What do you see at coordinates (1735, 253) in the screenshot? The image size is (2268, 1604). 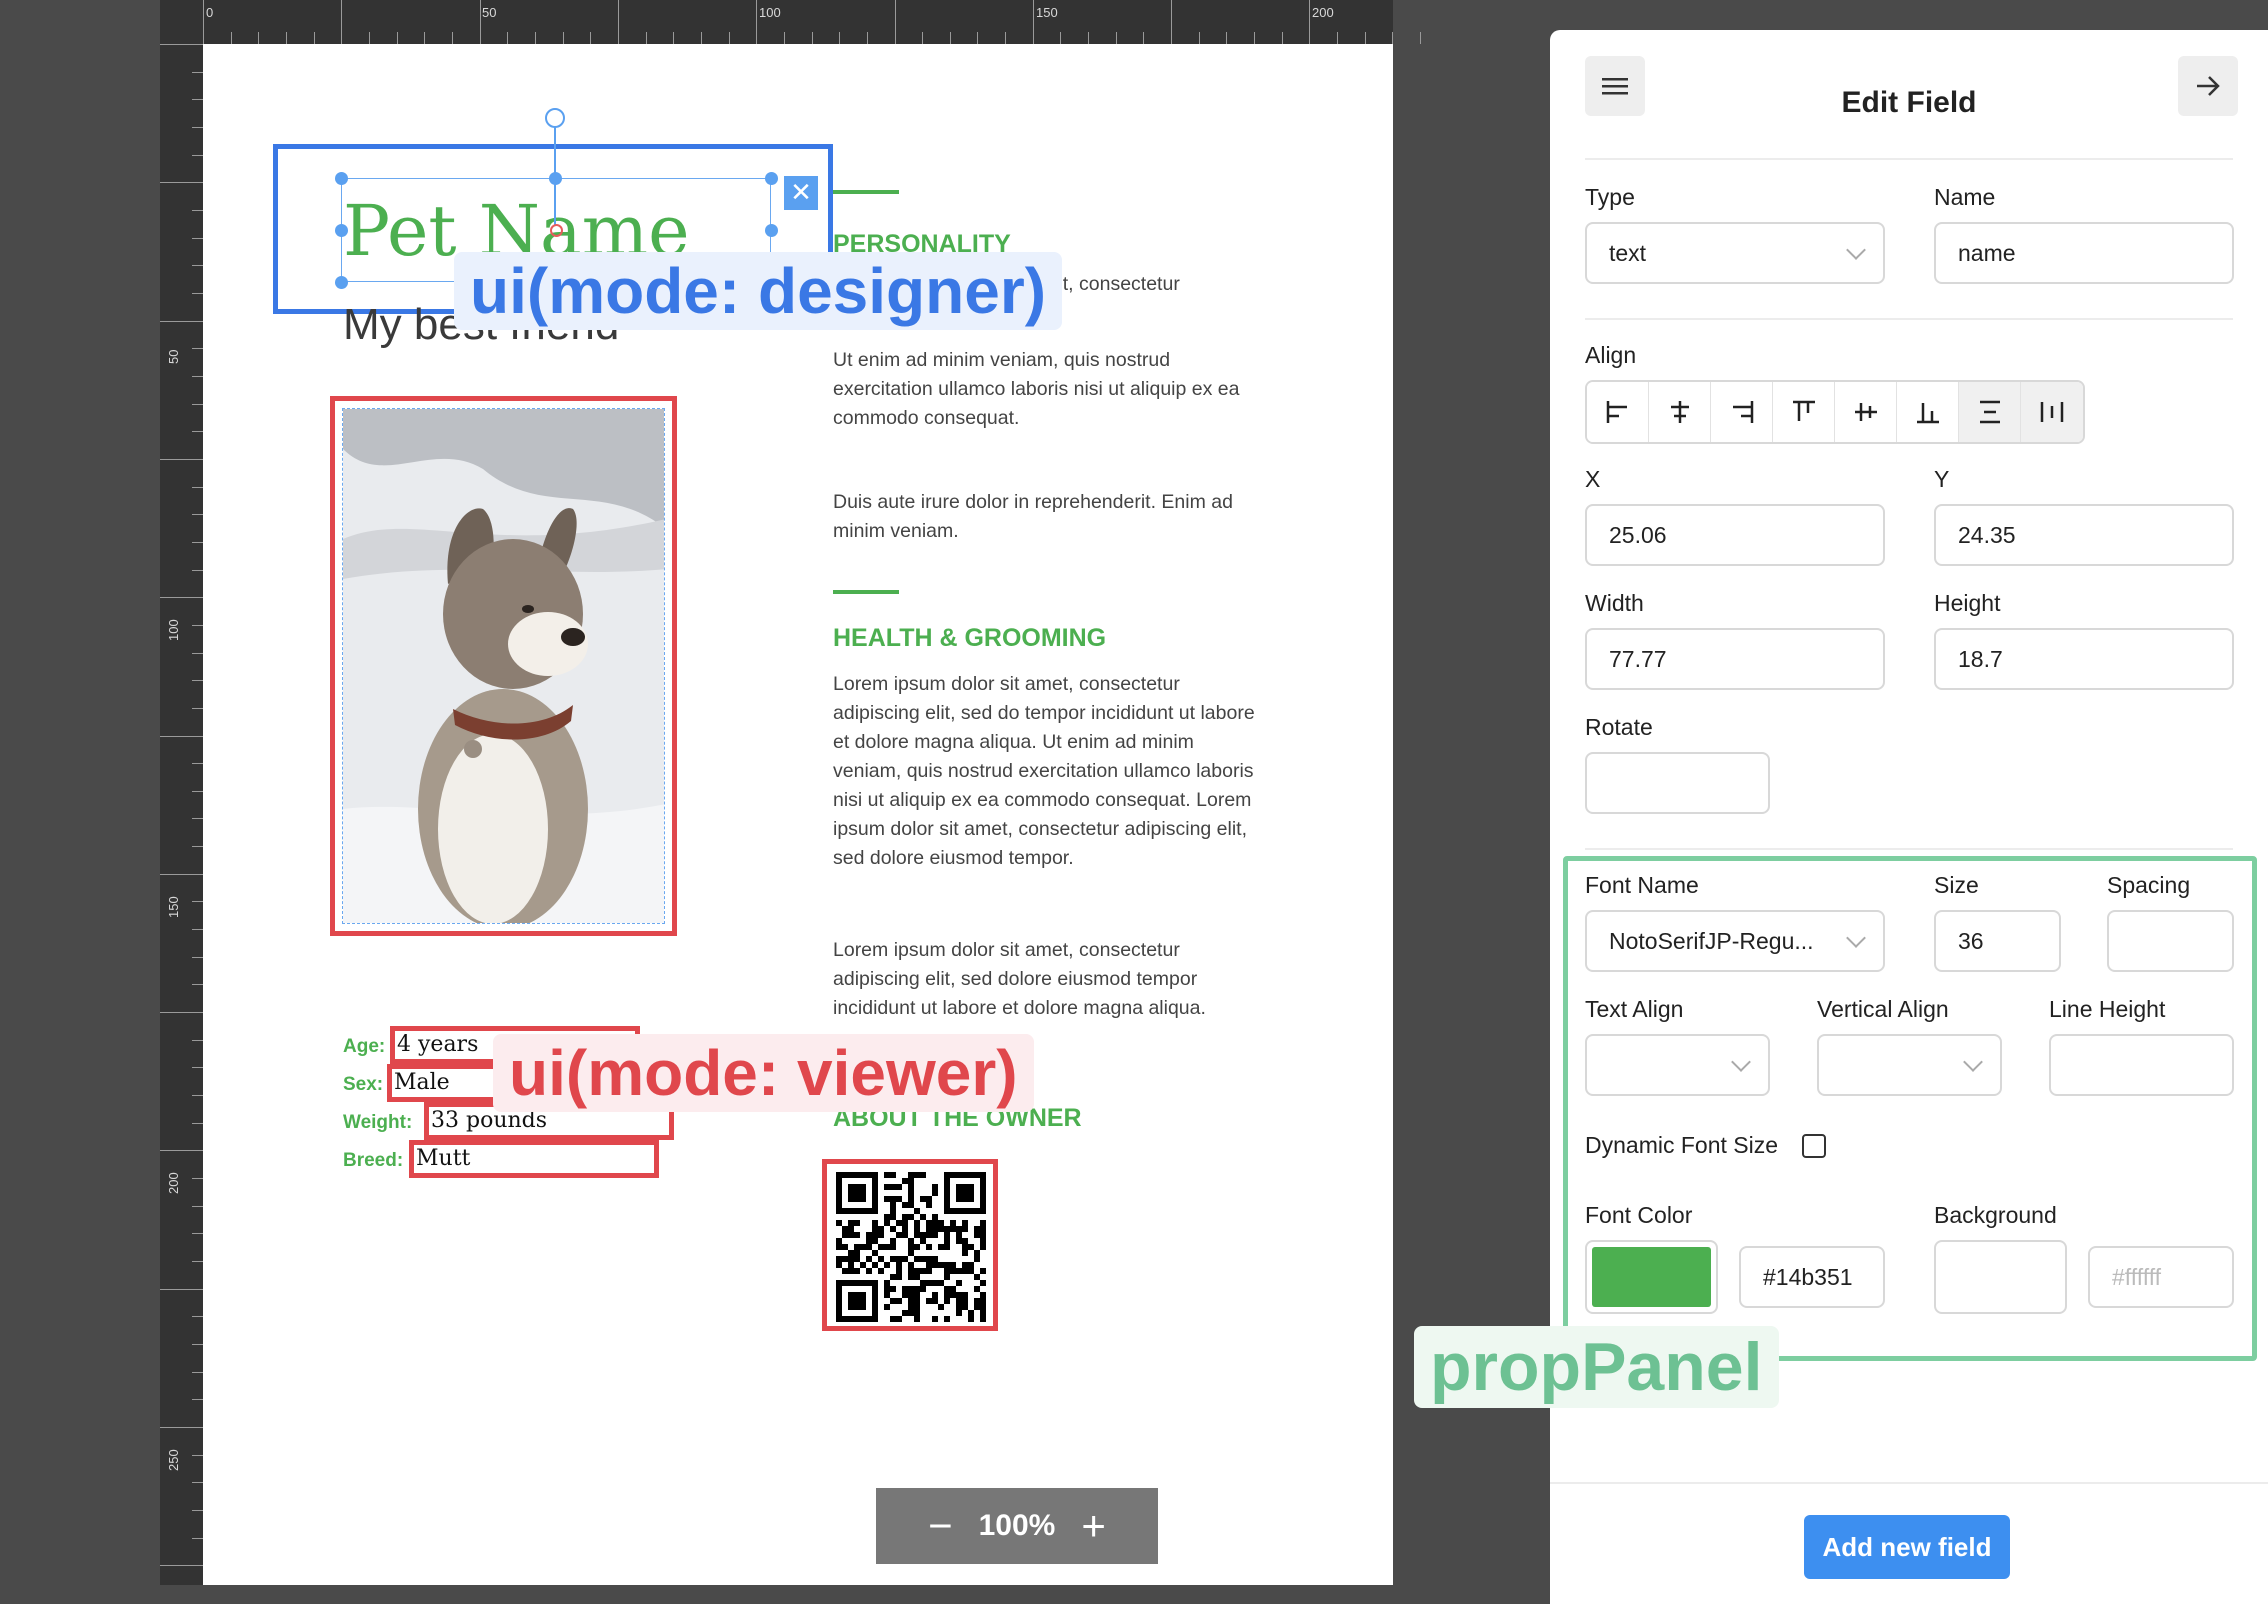 I see `type-select: text` at bounding box center [1735, 253].